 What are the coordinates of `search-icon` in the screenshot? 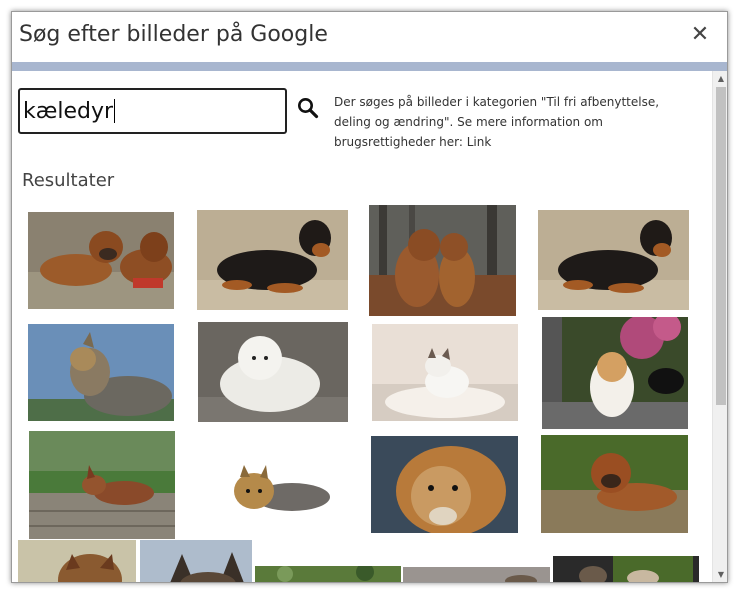 It's located at (308, 108).